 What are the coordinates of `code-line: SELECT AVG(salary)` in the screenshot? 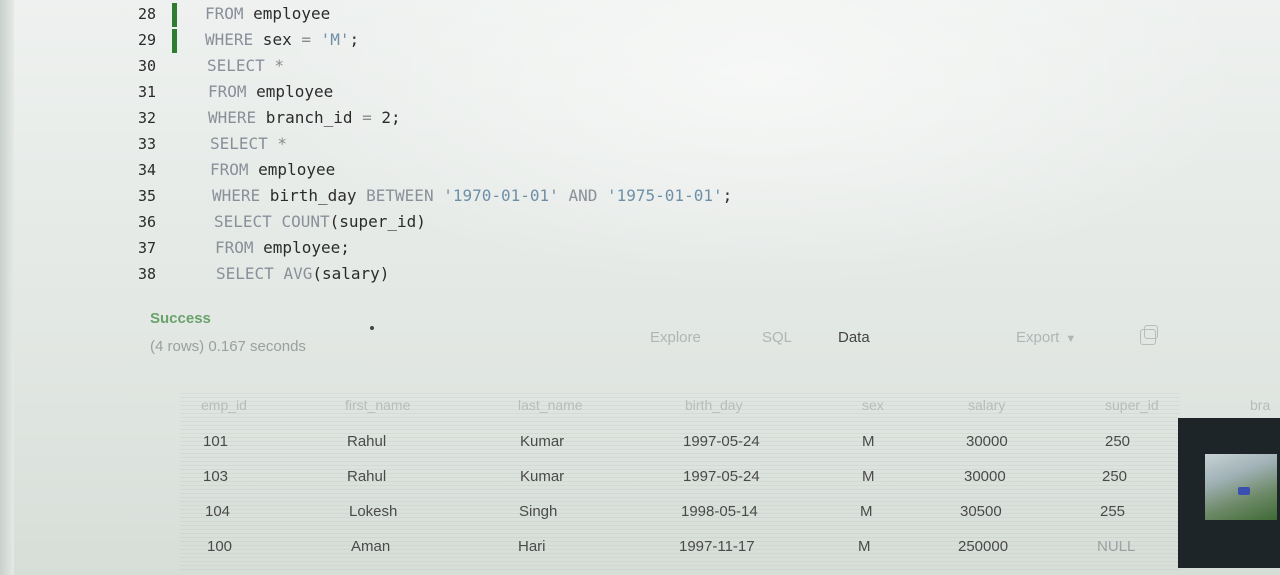 It's located at (302, 274).